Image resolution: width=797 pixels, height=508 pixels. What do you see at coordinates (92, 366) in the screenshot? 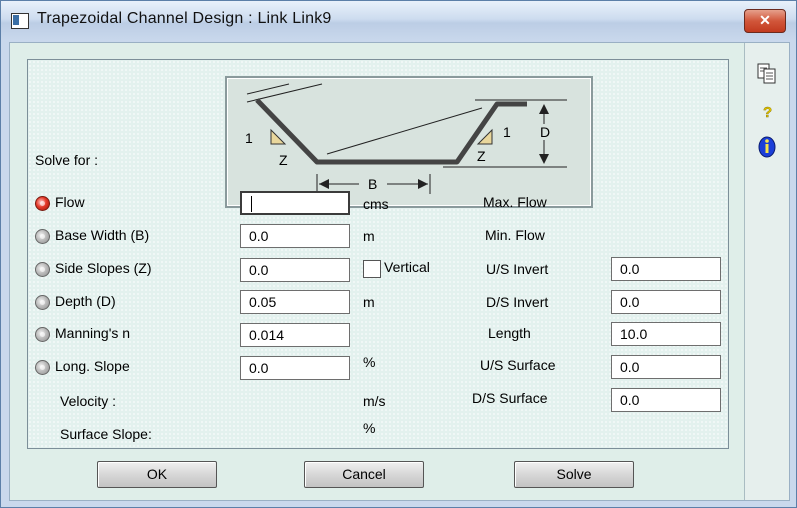
I see `long-slope-label: Long. Slope` at bounding box center [92, 366].